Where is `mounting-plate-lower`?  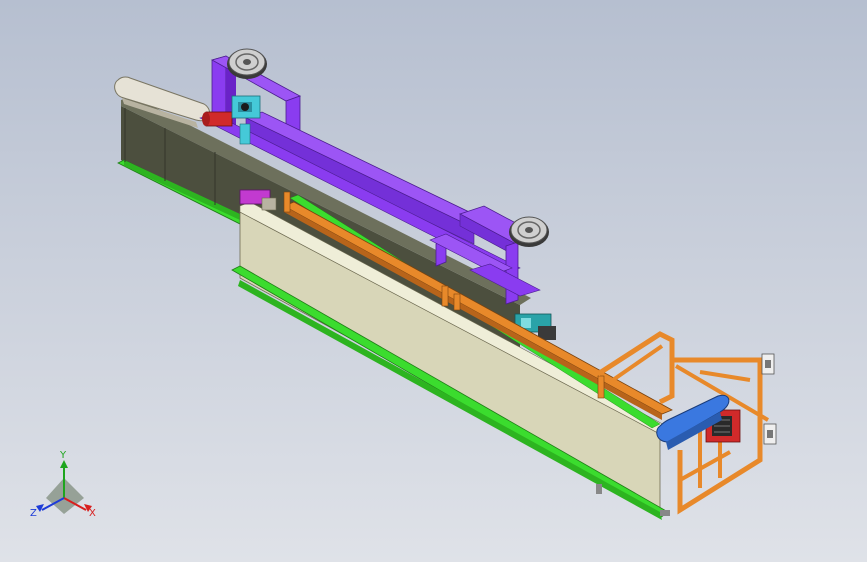
mounting-plate-lower is located at coordinates (770, 434).